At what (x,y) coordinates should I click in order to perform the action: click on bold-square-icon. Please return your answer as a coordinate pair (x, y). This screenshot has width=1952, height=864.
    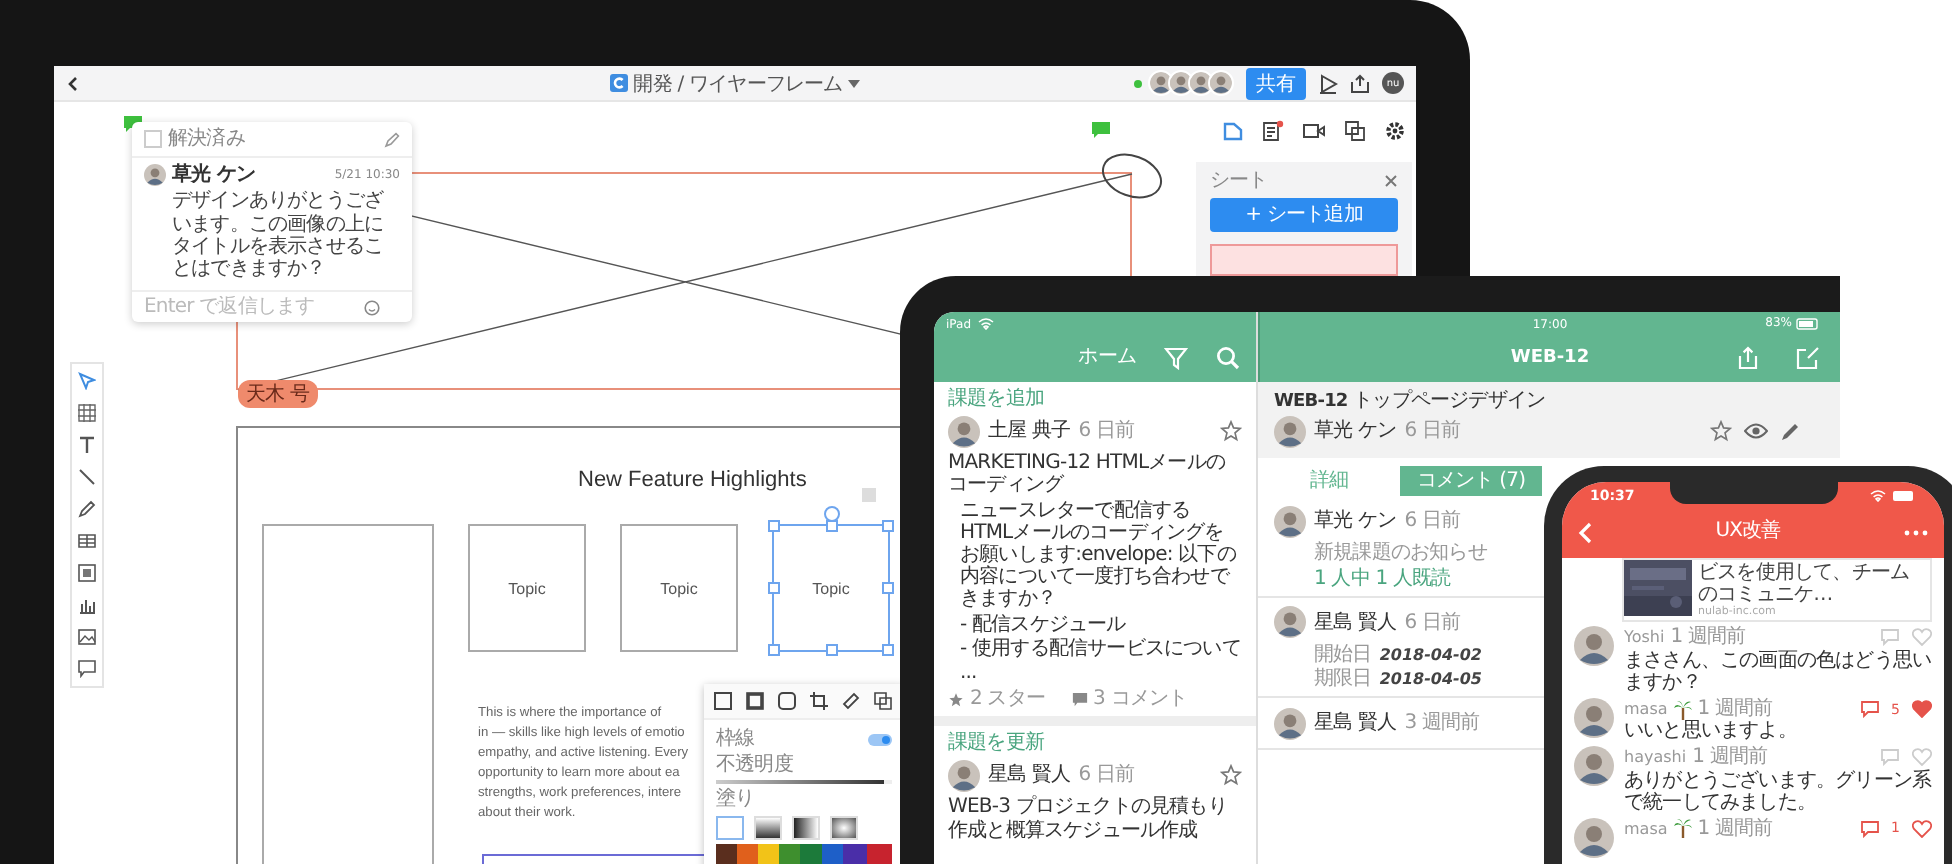
    Looking at the image, I should click on (755, 701).